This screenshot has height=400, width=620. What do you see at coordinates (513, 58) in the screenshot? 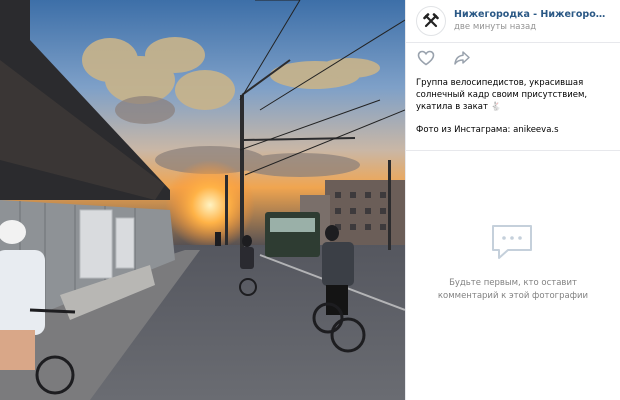
I see `post-actions` at bounding box center [513, 58].